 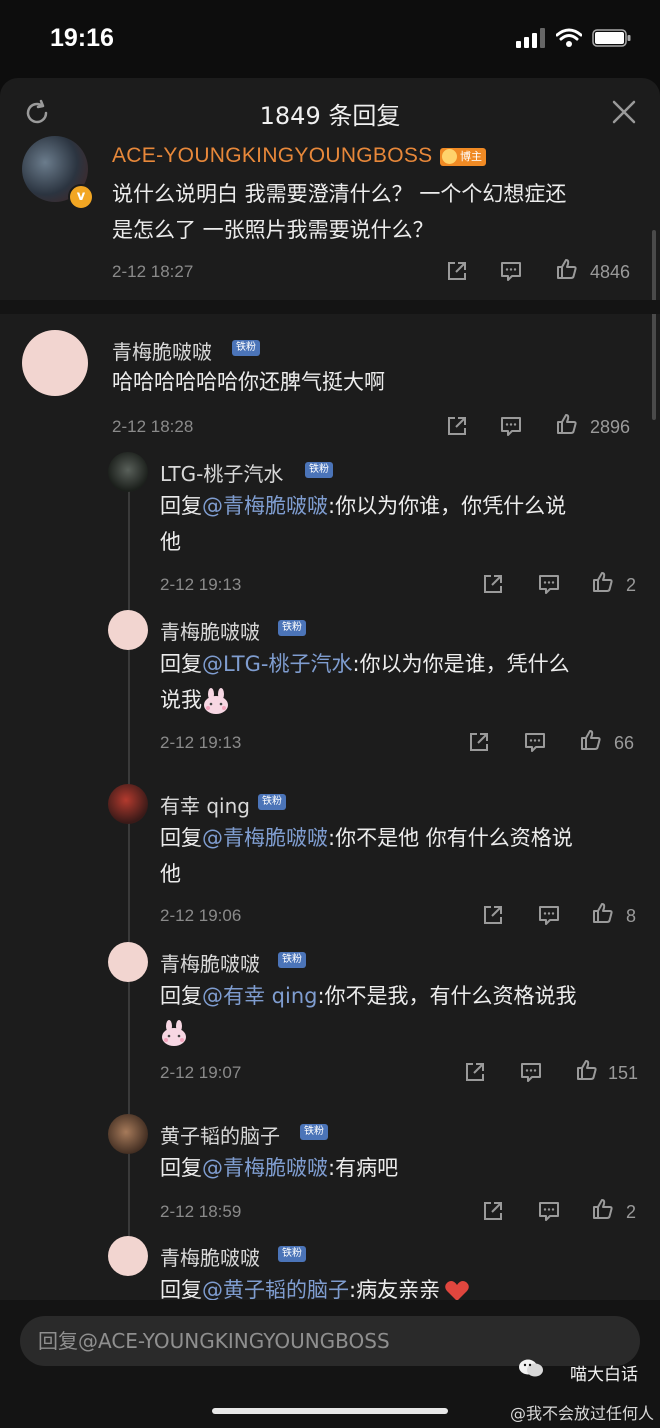 What do you see at coordinates (201, 1211) in the screenshot?
I see `reply-time: 2-12 18:59` at bounding box center [201, 1211].